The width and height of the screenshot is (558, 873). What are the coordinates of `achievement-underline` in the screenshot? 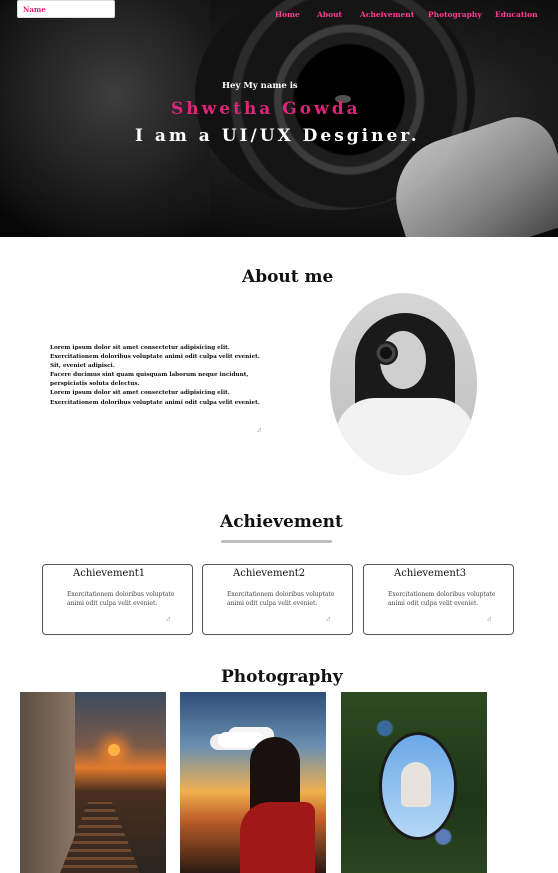 It's located at (276, 541).